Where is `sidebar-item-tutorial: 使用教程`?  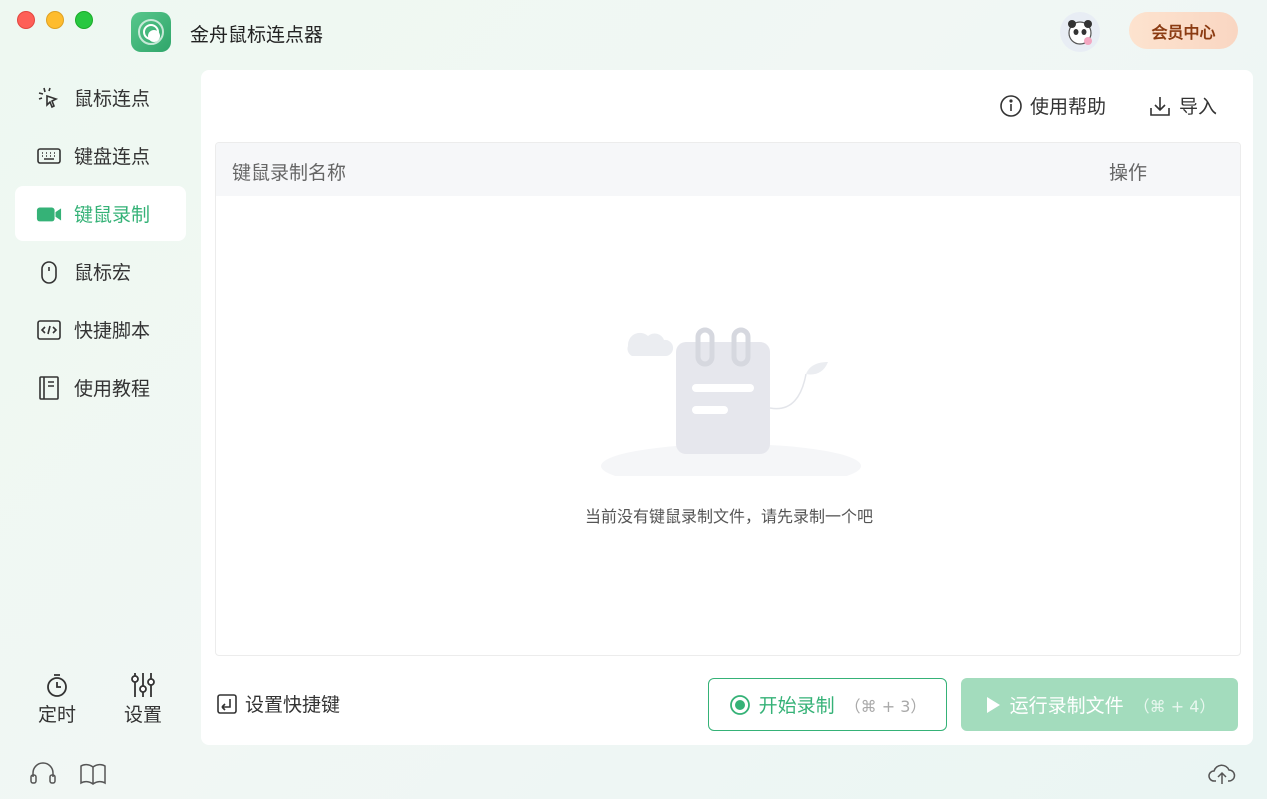 sidebar-item-tutorial: 使用教程 is located at coordinates (100, 387).